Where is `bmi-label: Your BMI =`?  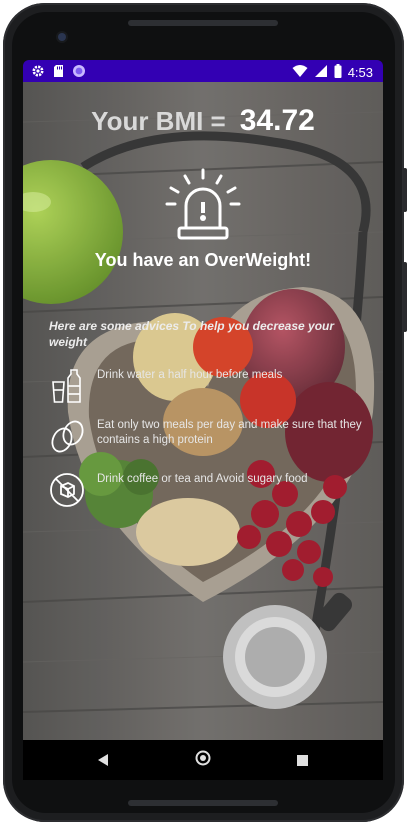
bmi-label: Your BMI = is located at coordinates (158, 121).